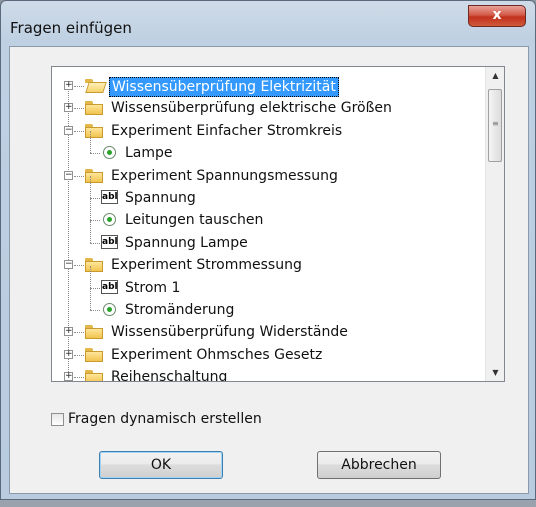 Image resolution: width=536 pixels, height=507 pixels. I want to click on tree-question-node: abl Spannung Lampe, so click(268, 237).